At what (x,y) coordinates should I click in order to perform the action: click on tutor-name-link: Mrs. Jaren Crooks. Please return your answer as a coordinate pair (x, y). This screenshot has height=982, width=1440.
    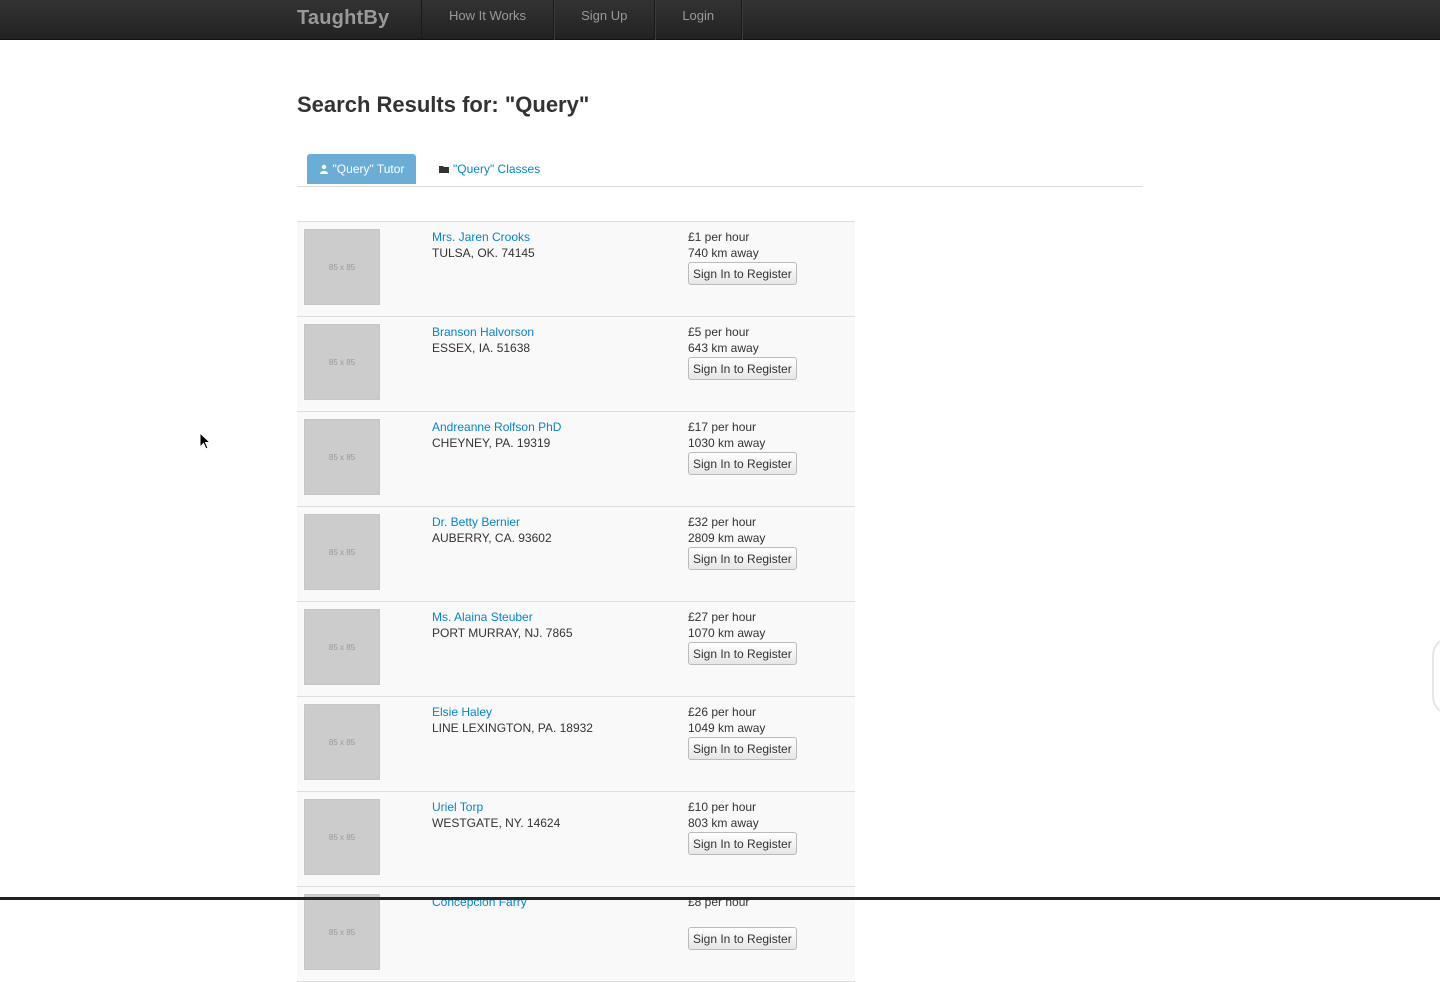
    Looking at the image, I should click on (481, 237).